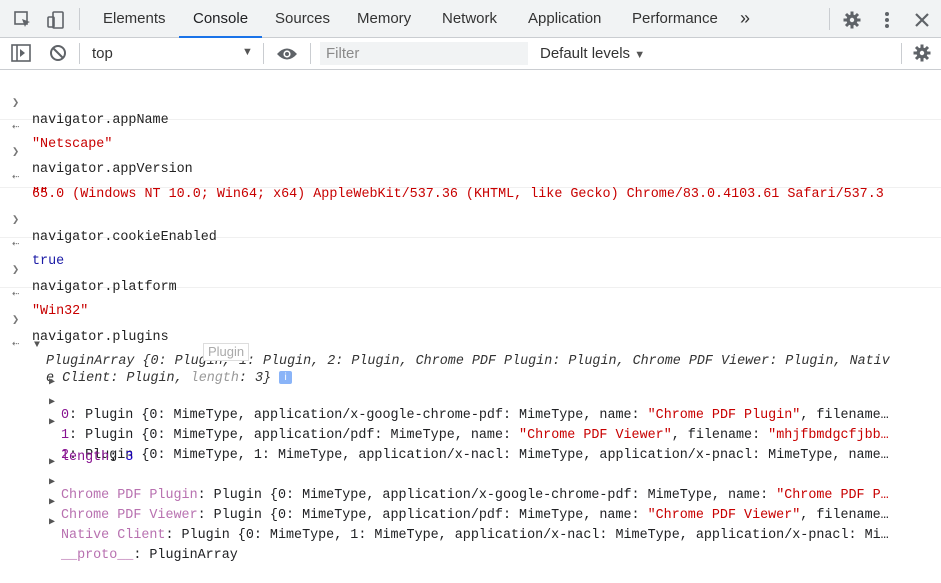 Image resolution: width=941 pixels, height=583 pixels. I want to click on default-levels-dropdown: Default levels ▼, so click(592, 53).